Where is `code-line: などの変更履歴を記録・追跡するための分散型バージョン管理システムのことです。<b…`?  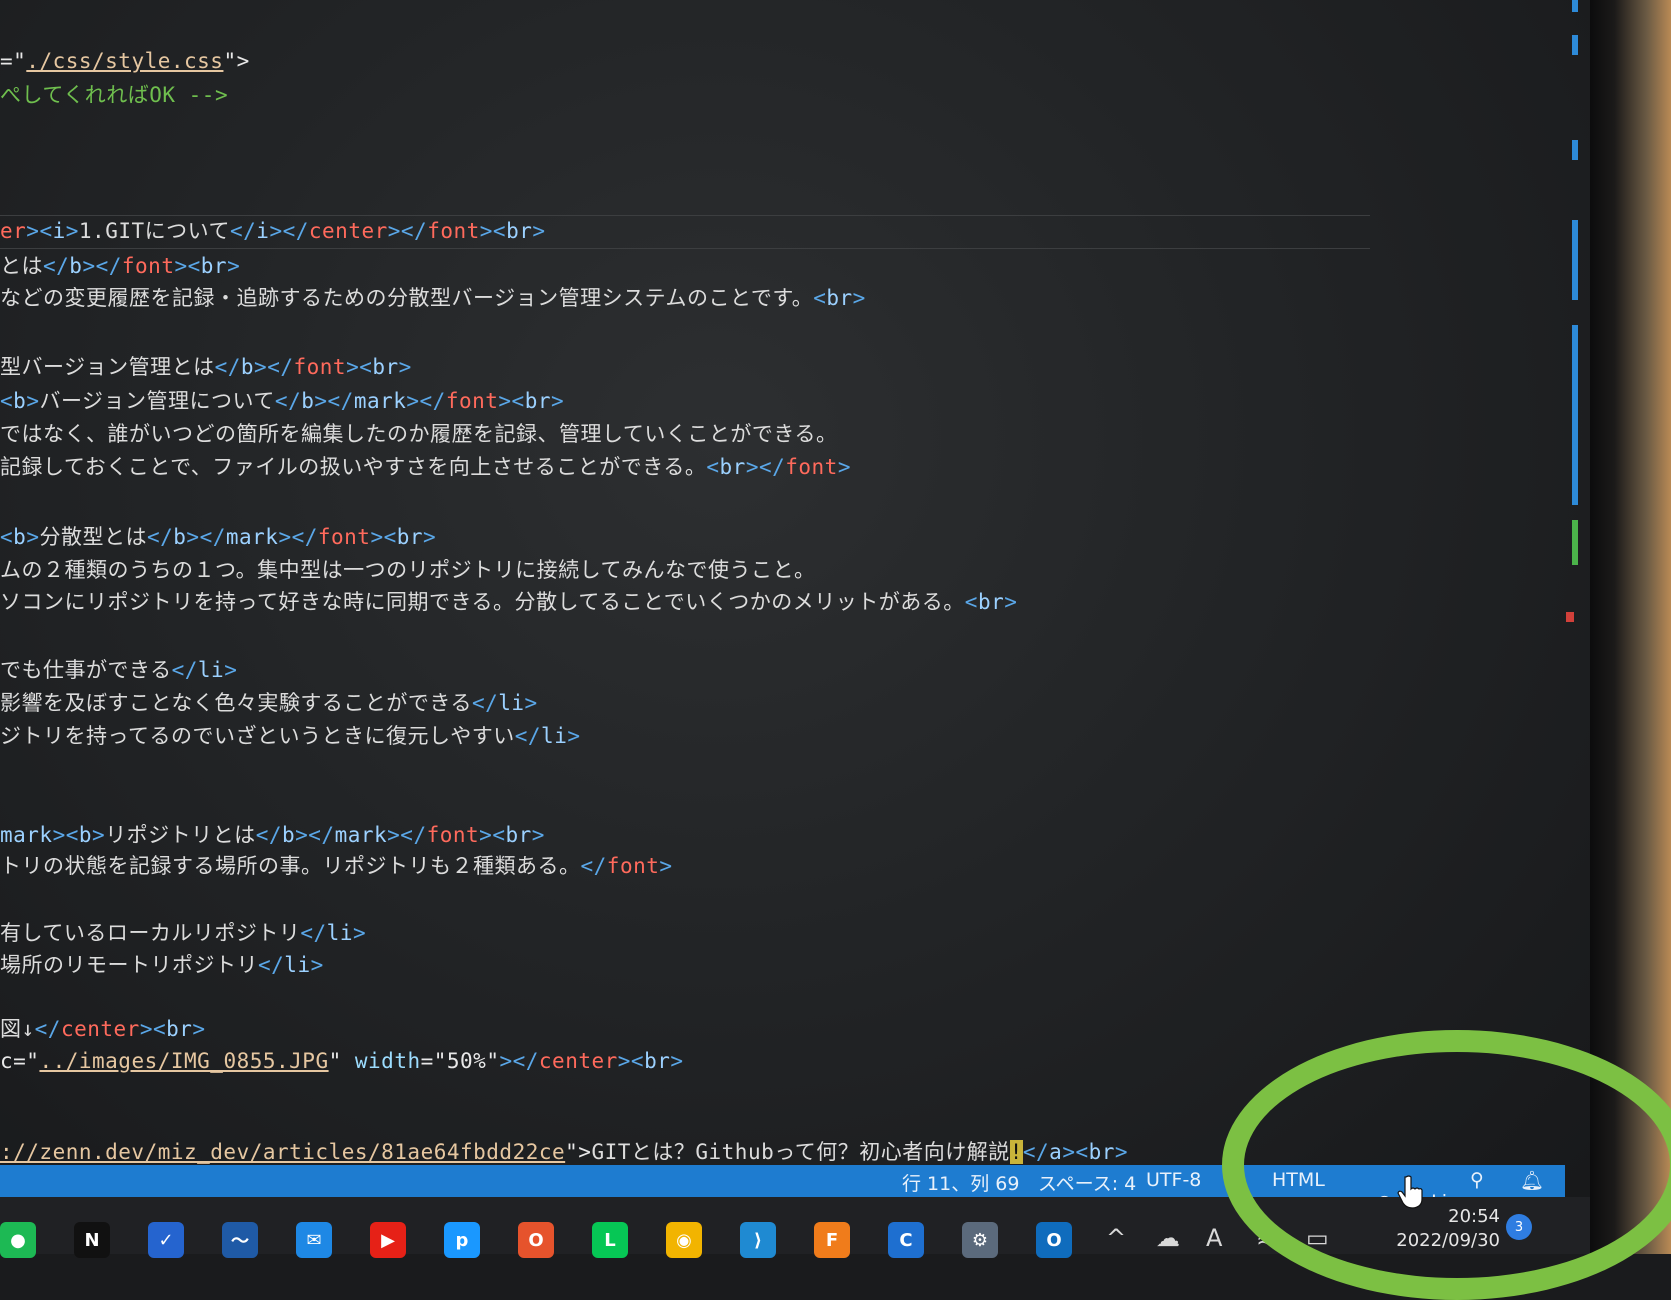 code-line: などの変更履歴を記録・追跡するための分散型バージョン管理システムのことです。<b… is located at coordinates (433, 298).